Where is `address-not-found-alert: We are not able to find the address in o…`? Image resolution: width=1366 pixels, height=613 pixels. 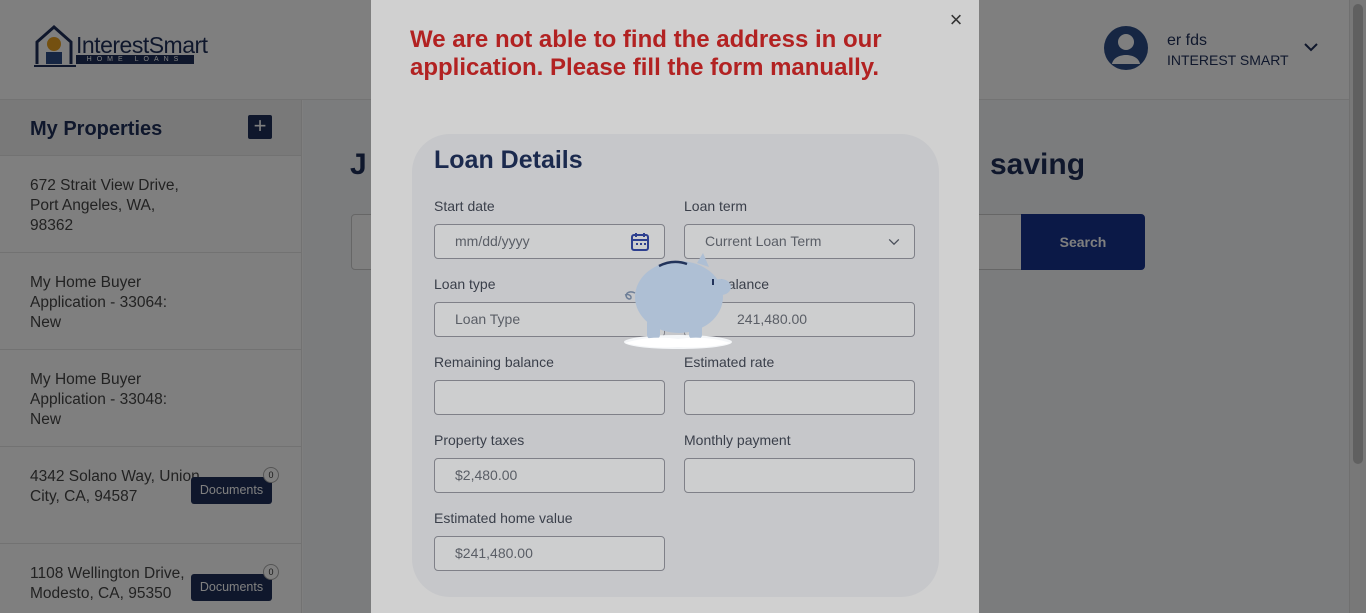 address-not-found-alert: We are not able to find the address in o… is located at coordinates (646, 53).